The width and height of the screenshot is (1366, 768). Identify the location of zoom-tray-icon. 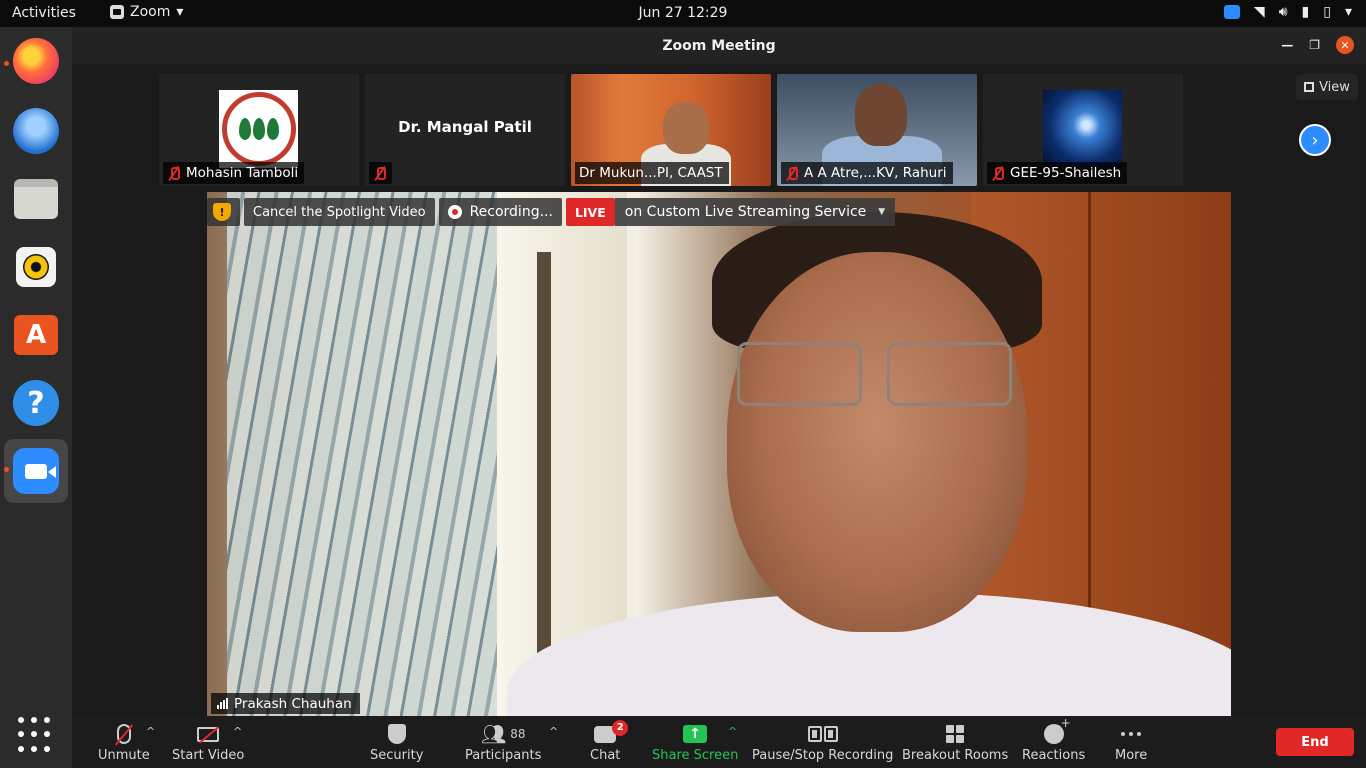
(1231, 12).